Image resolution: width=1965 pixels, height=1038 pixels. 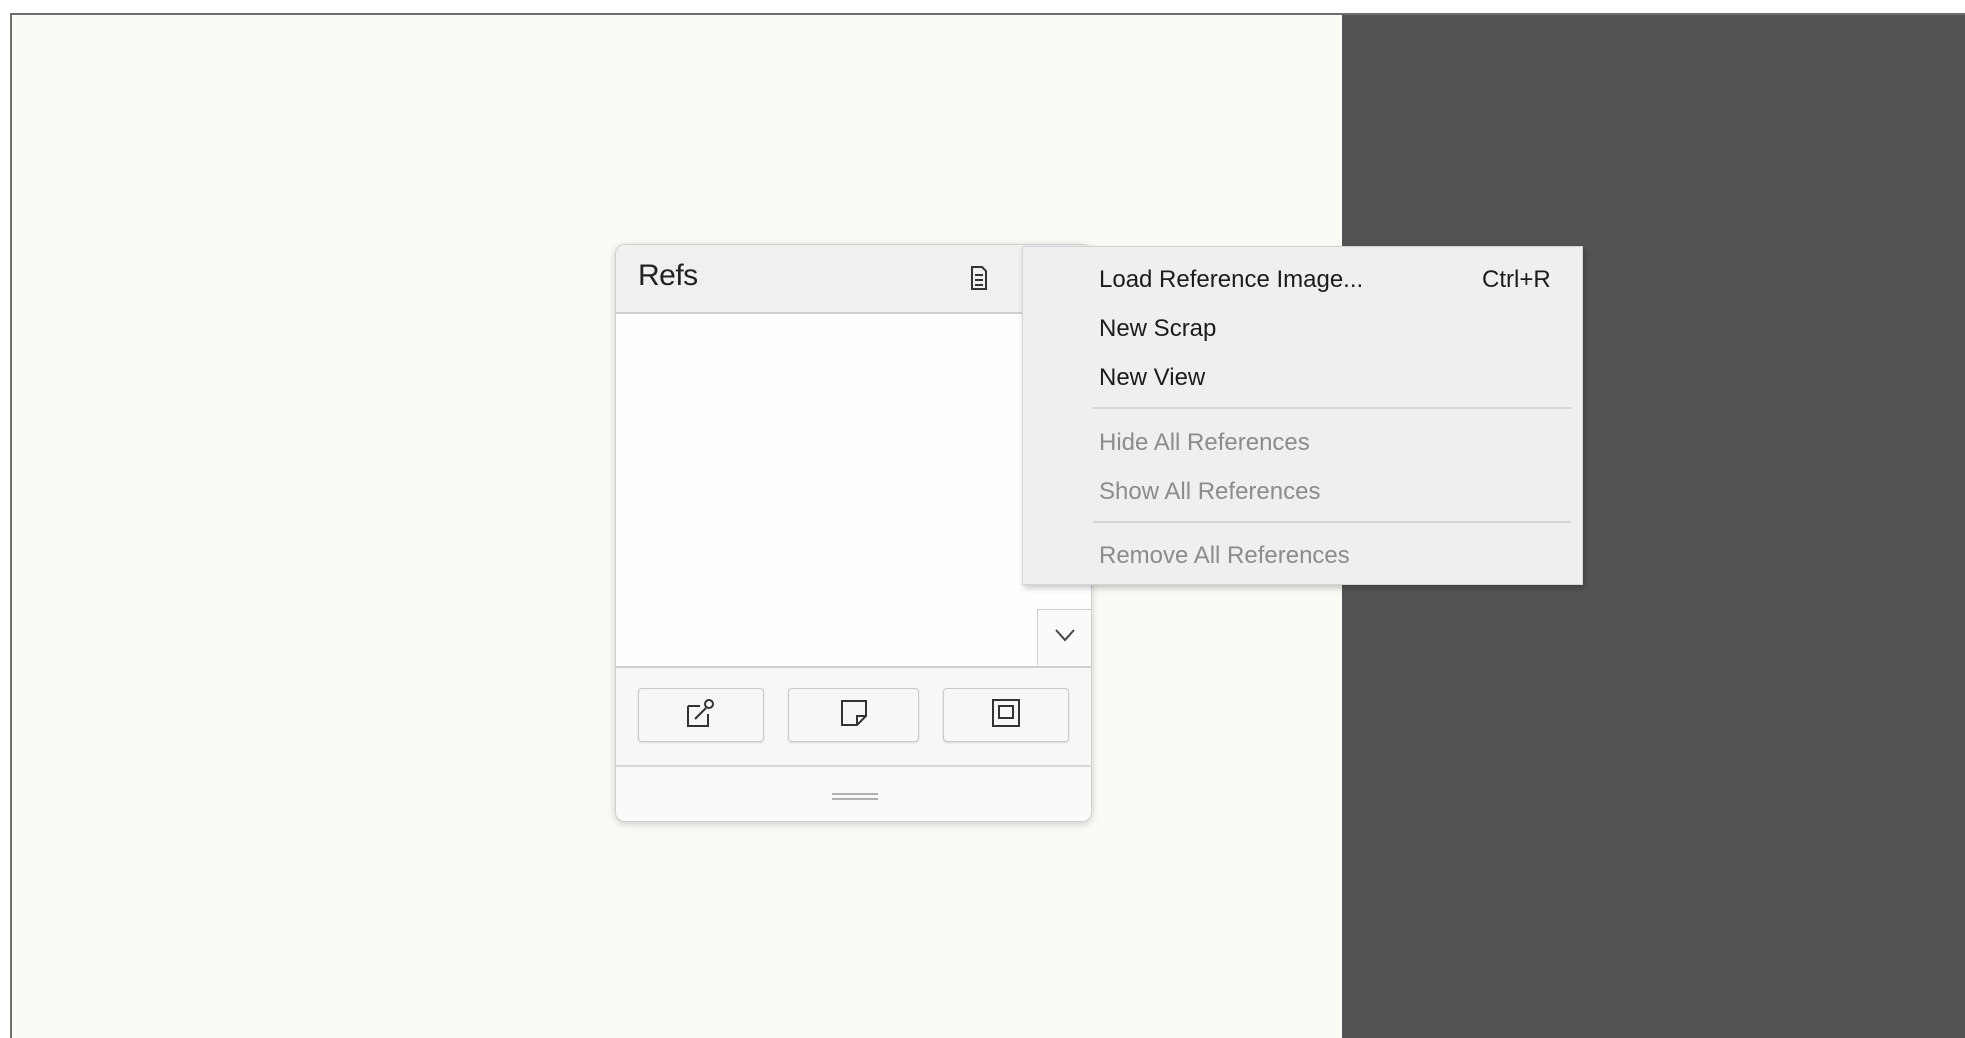 I want to click on menu-item-shortcut: Ctrl+R, so click(x=1516, y=279).